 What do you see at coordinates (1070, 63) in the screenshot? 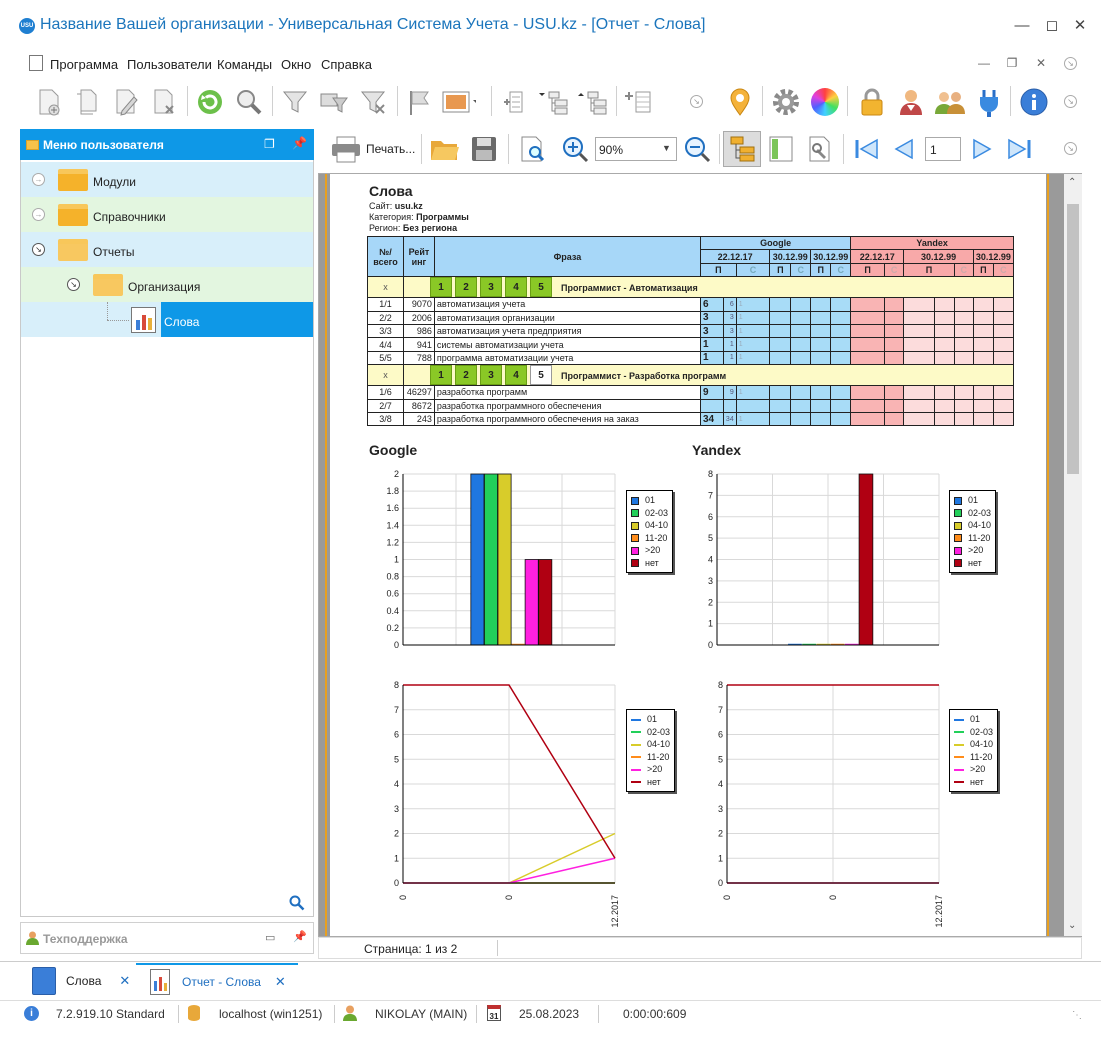
I see `overflow-icon: ↘` at bounding box center [1070, 63].